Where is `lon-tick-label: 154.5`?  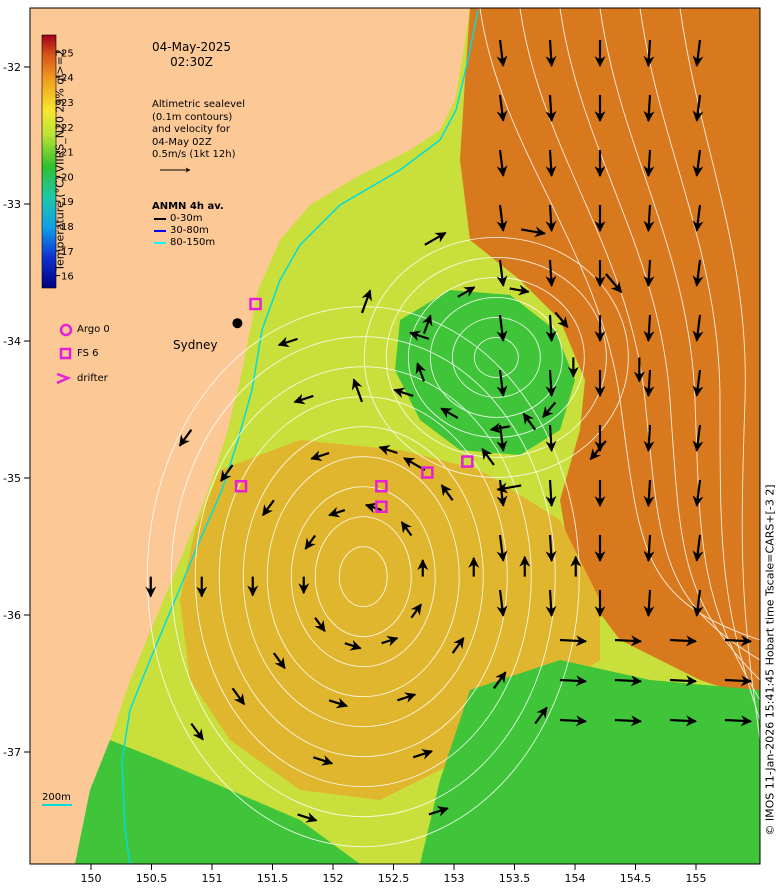
lon-tick-label: 154.5 is located at coordinates (636, 878).